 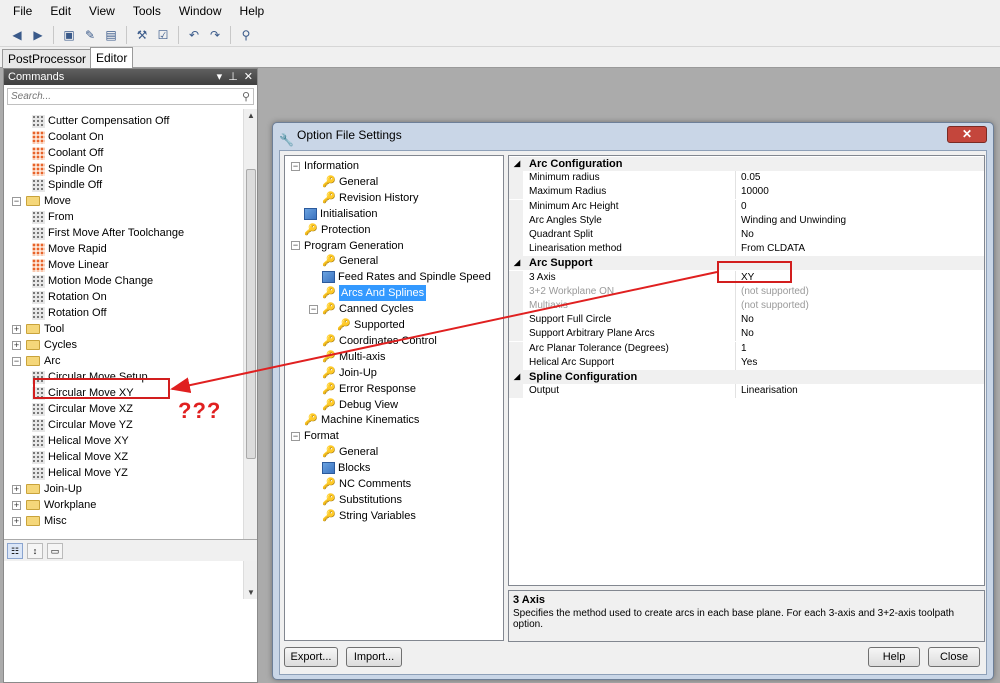 I want to click on tree-item: Move Linear, so click(x=70, y=265).